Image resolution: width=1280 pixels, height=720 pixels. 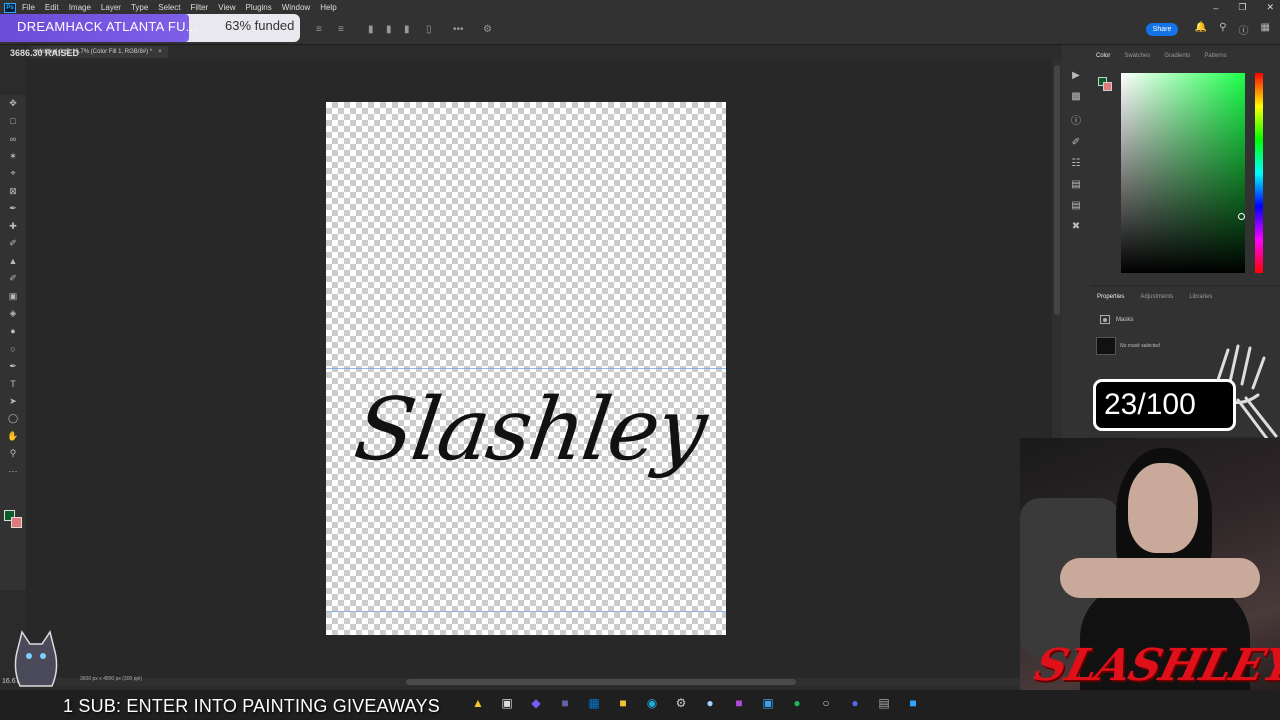 What do you see at coordinates (407, 29) in the screenshot?
I see `distribute-right-icon: ▮` at bounding box center [407, 29].